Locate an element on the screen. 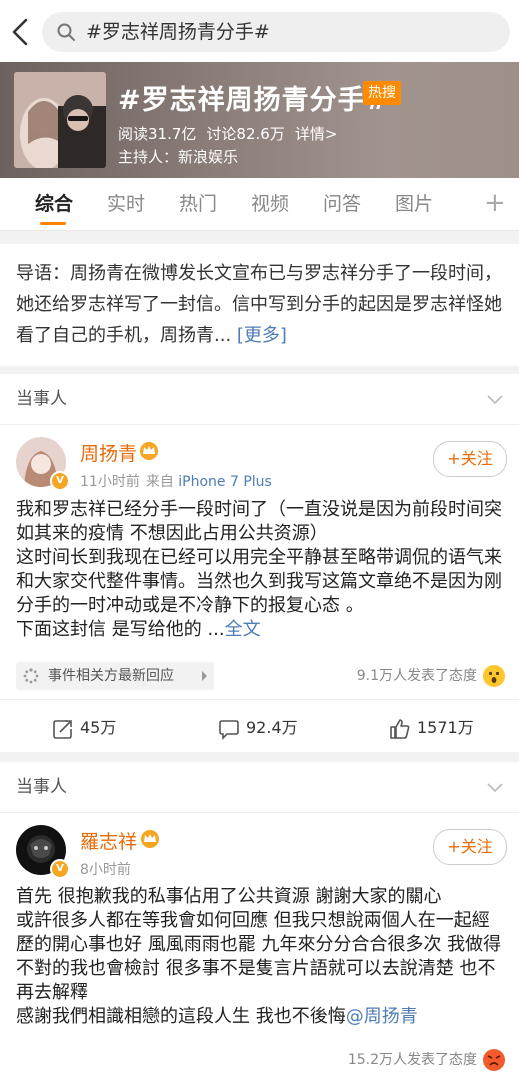 Image resolution: width=519 pixels, height=1080 pixels. tab-images: 图片 is located at coordinates (414, 204).